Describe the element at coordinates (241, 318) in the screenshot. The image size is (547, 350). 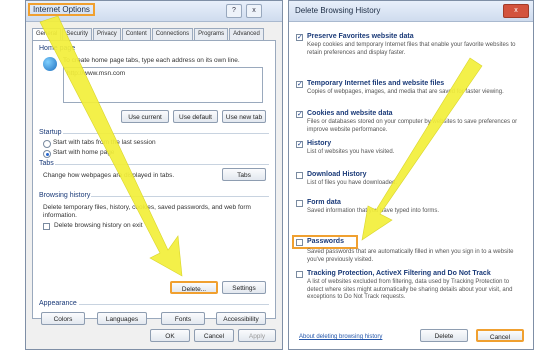
I see `accessibility-button: Accessibility` at that location.